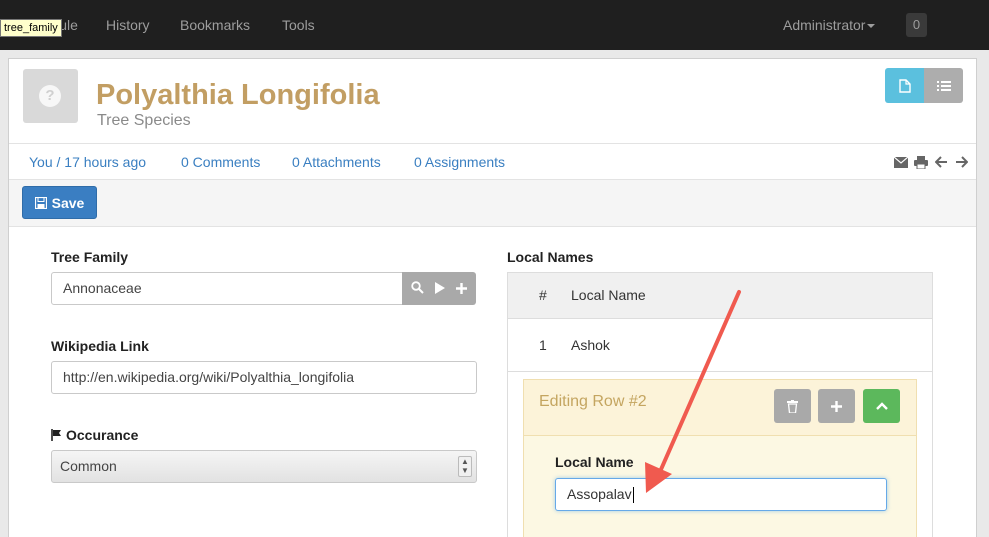  I want to click on add-row-button, so click(836, 406).